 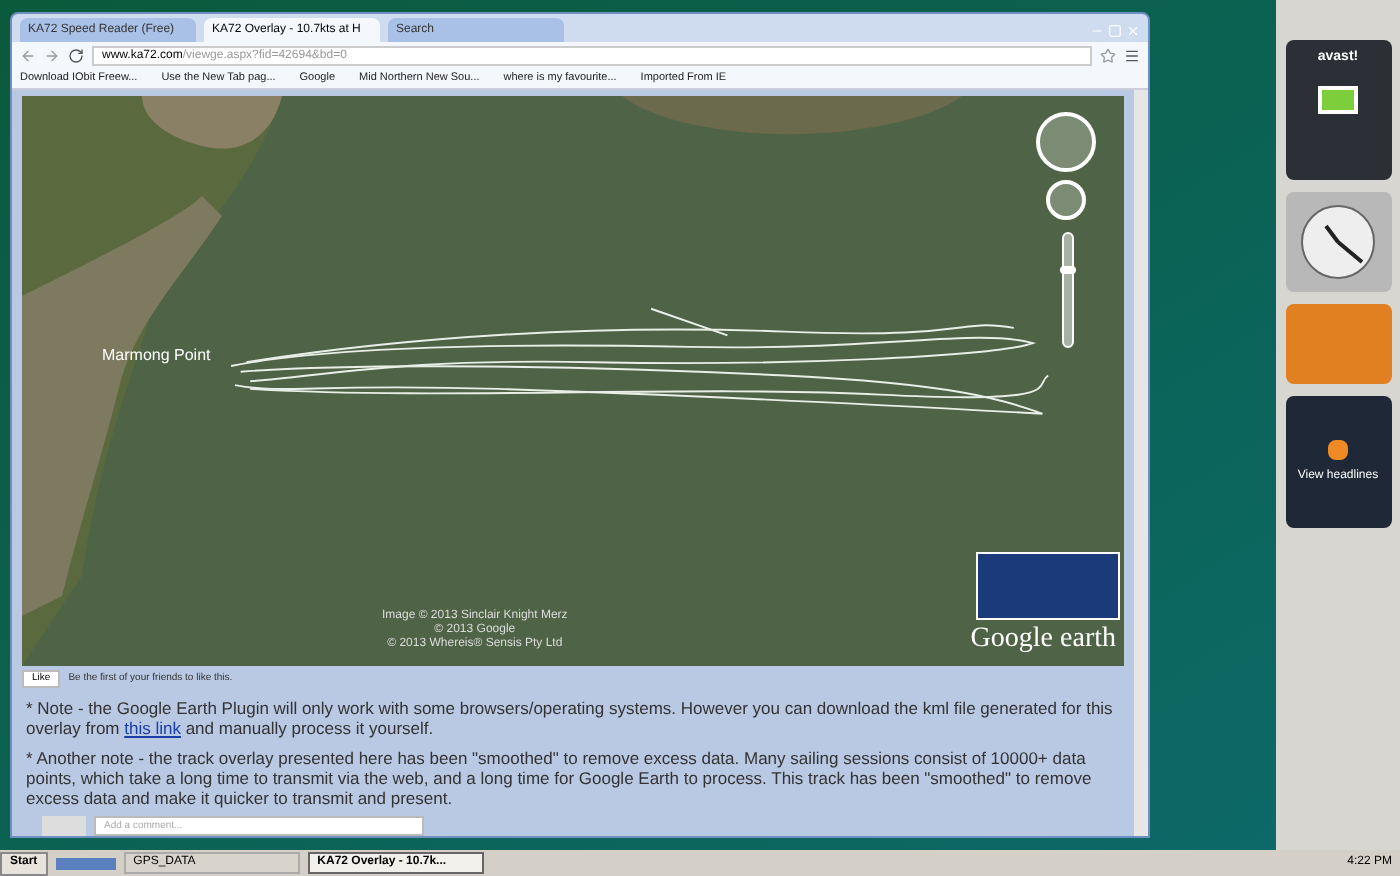 I want to click on note-paragraph: * Another note - the track overlay presented here has been "smoothed" to remove excess data. Many sailing sessions consist of 10000+ data points, which take a long time to transmit via the web, and a long time for Google Earth to process. This track has been "smoothed" to remove excess data and make it quicker to transmit and present., so click(x=559, y=778).